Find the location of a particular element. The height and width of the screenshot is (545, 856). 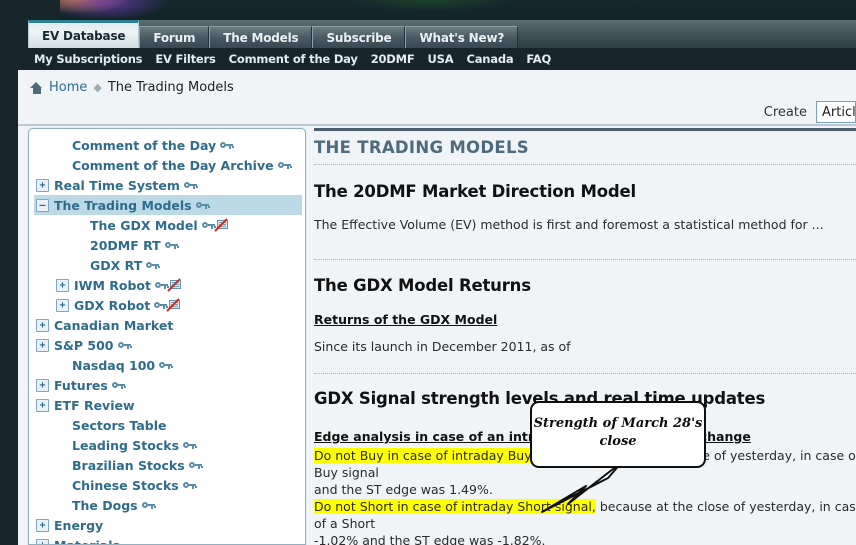

breadcrumb: Home ◆ The Trading Models is located at coordinates (132, 87).